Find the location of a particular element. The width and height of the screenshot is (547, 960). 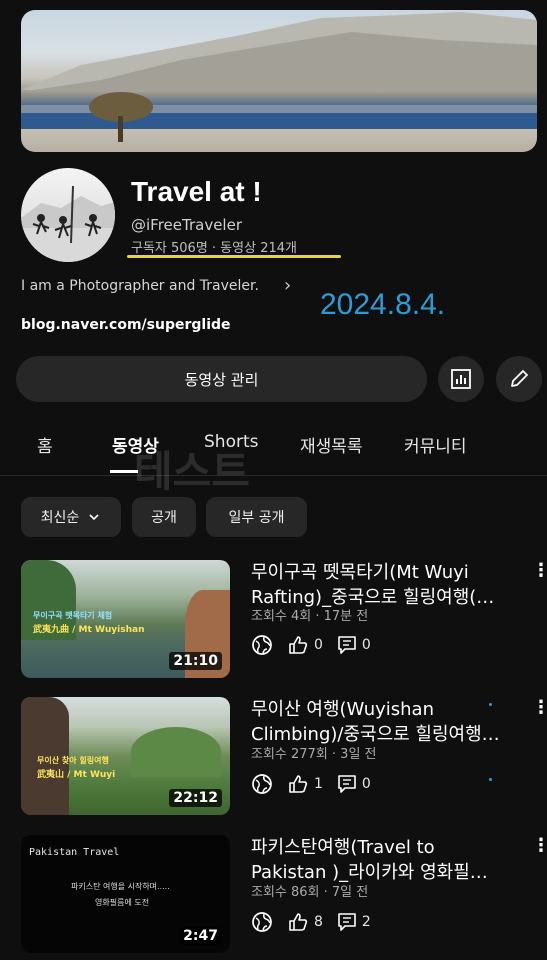

manage-videos-label: 동영상 관리 is located at coordinates (221, 379).